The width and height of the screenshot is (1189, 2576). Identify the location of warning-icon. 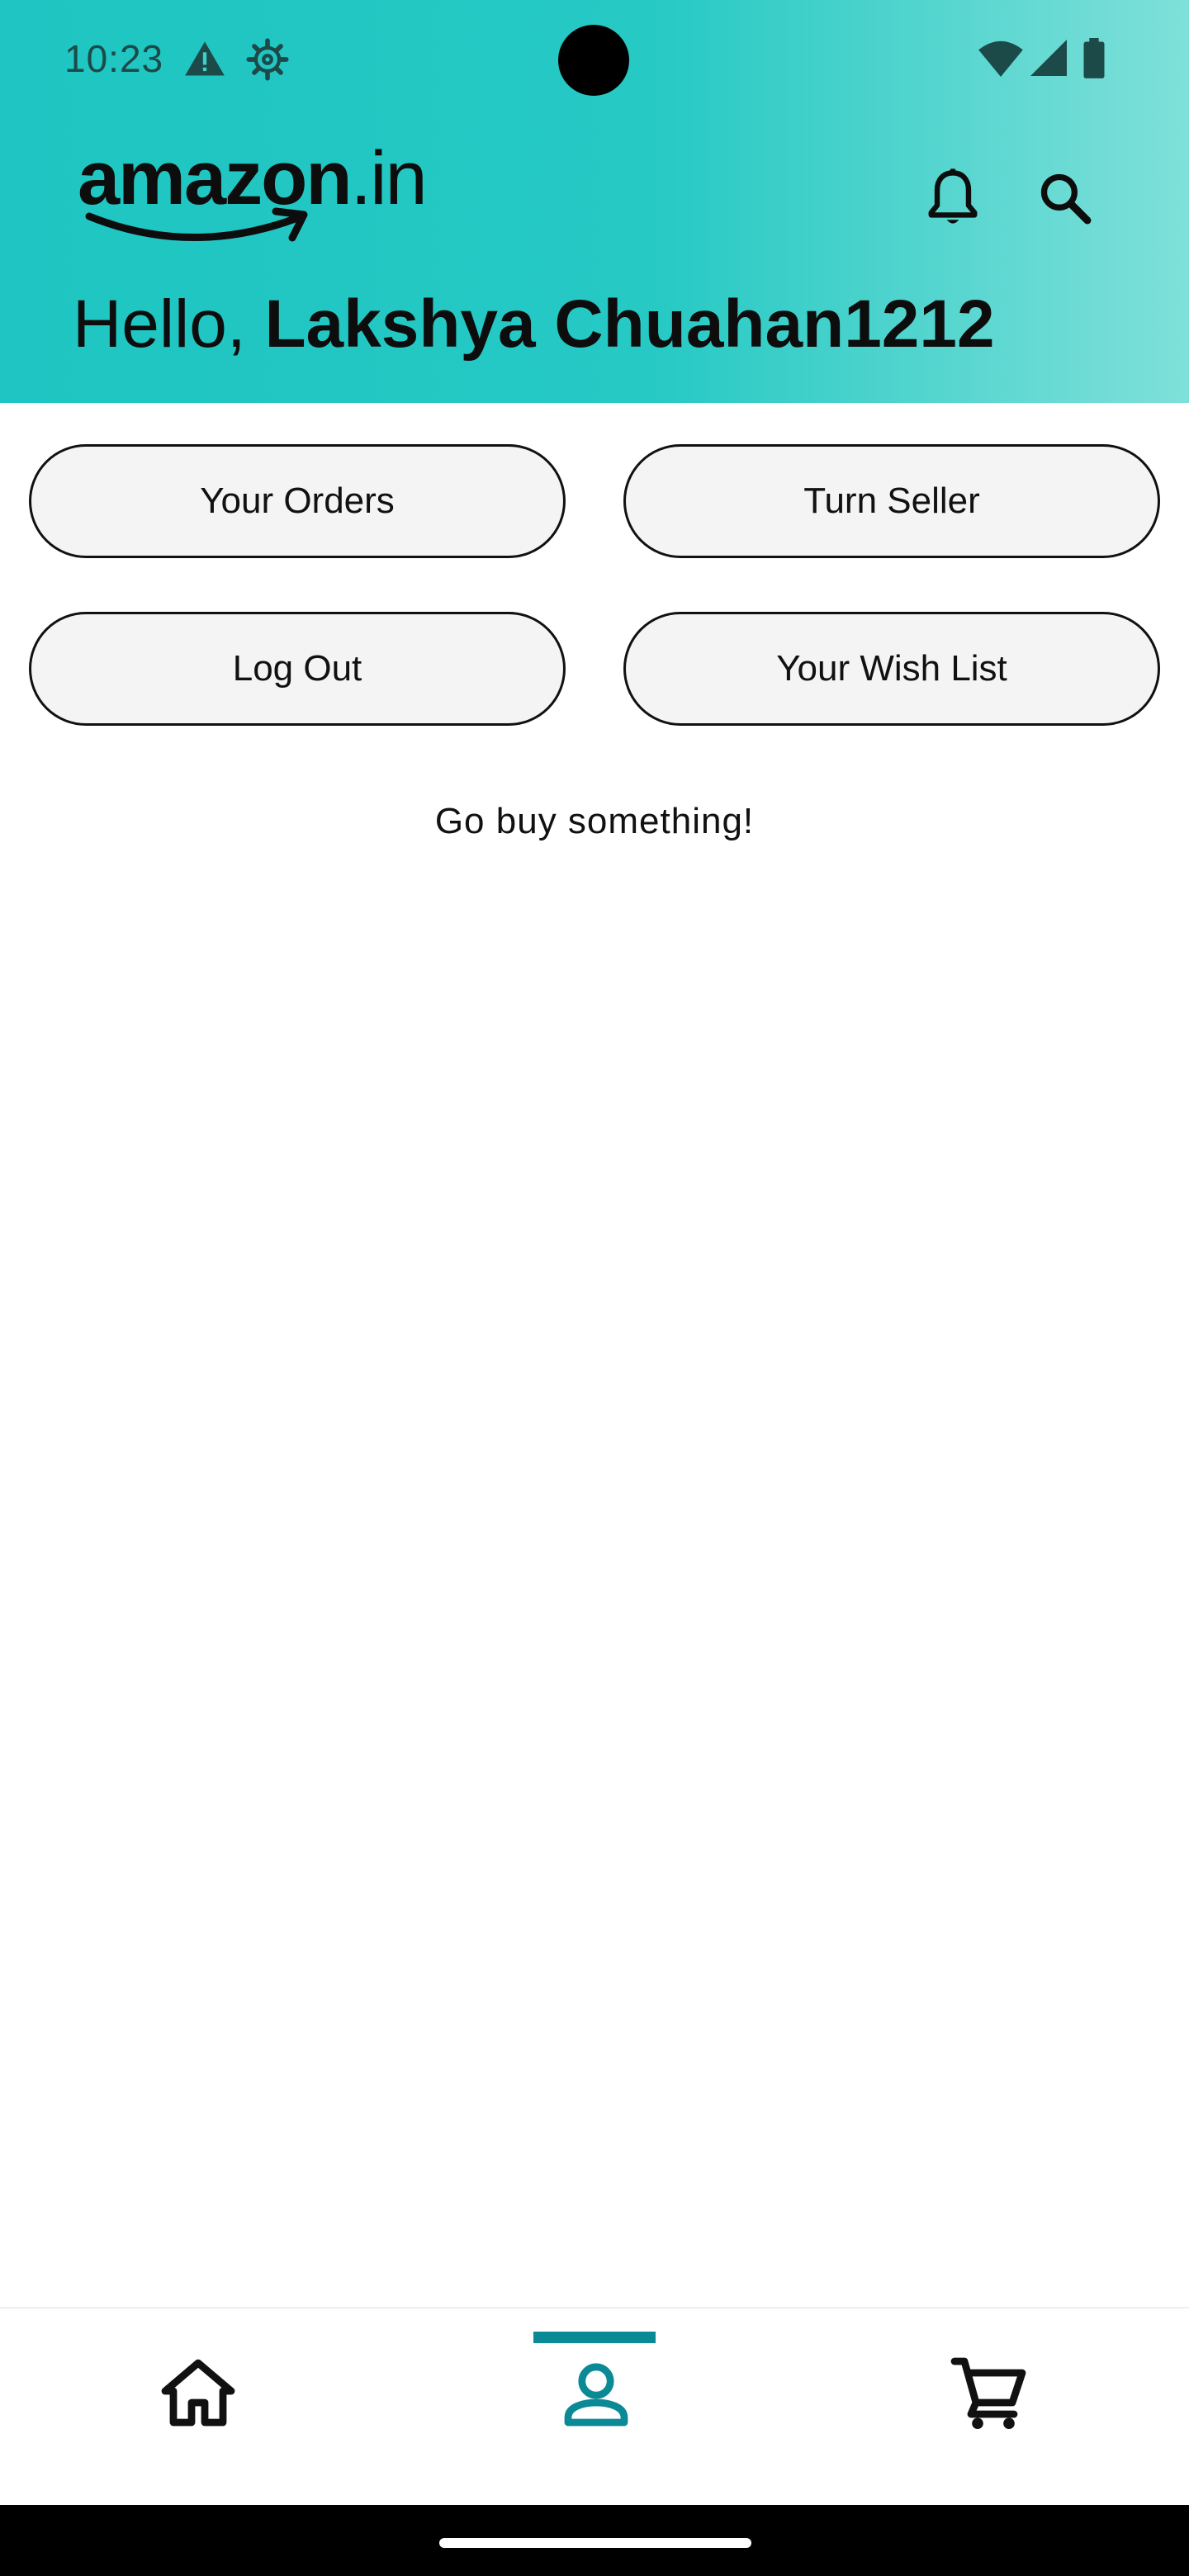
(204, 59).